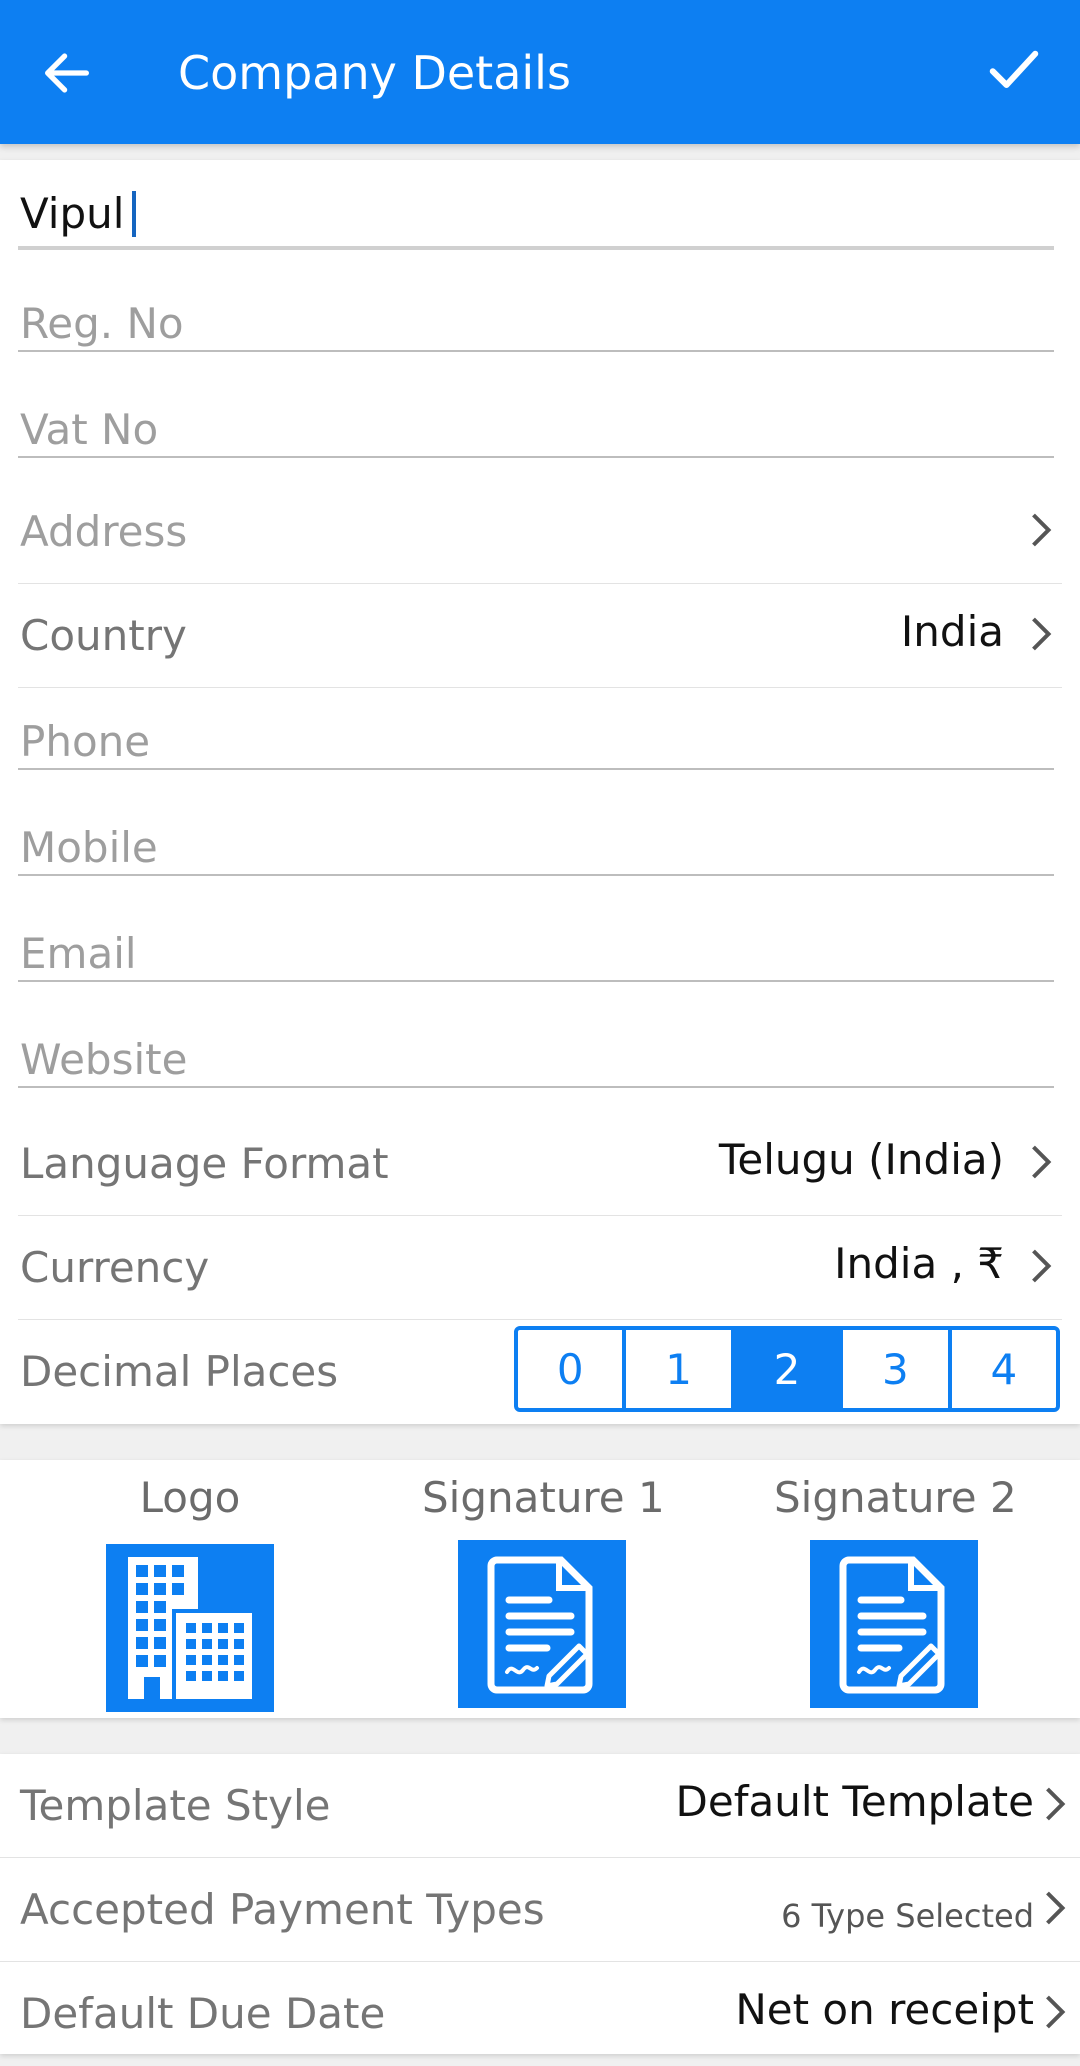 Image resolution: width=1080 pixels, height=2066 pixels. What do you see at coordinates (540, 1268) in the screenshot?
I see `currency-row: Currency India , ₹` at bounding box center [540, 1268].